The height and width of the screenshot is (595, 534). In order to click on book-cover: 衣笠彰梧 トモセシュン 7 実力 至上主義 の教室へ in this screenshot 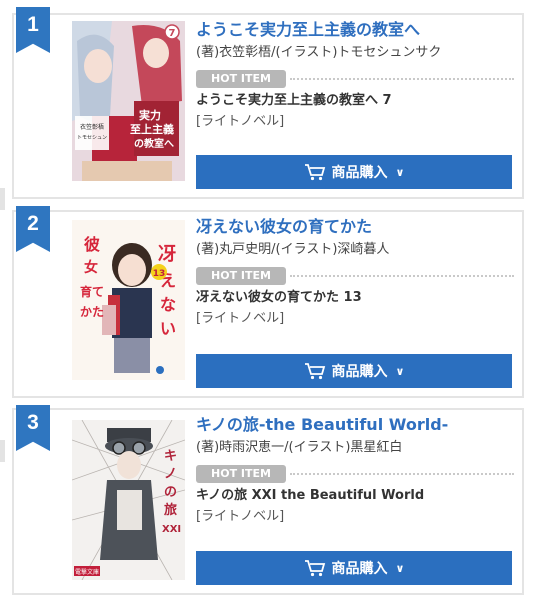, I will do `click(128, 101)`.